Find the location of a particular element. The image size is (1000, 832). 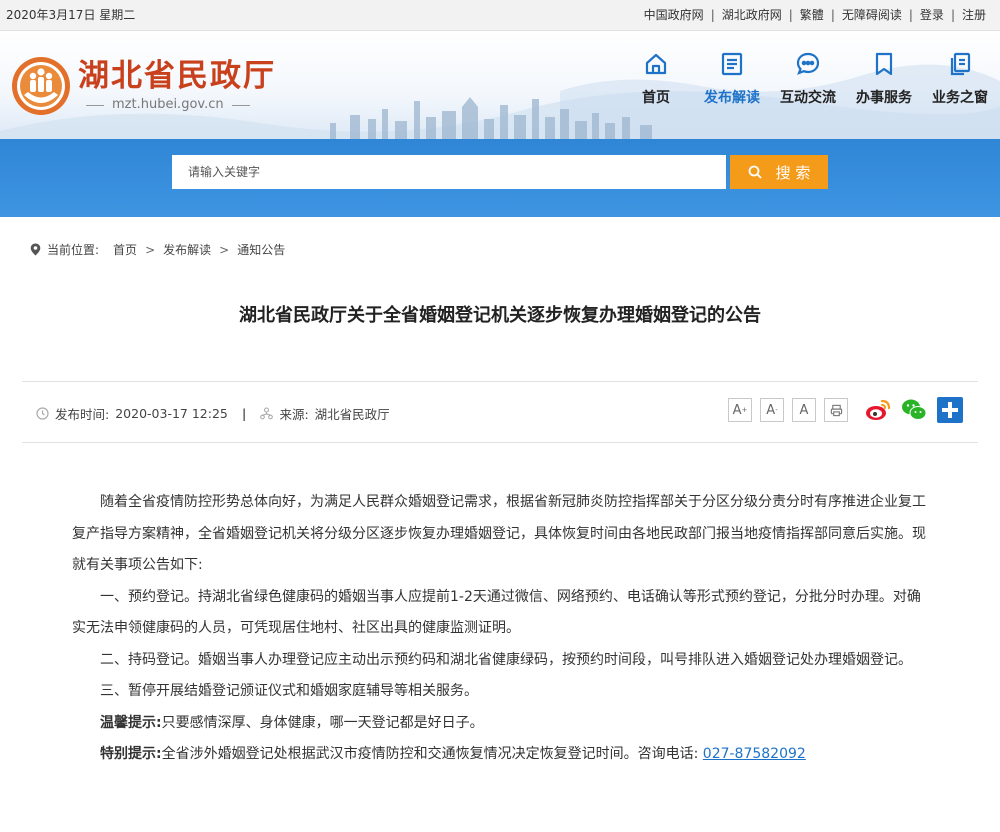

font-decrease-label: A is located at coordinates (771, 410).